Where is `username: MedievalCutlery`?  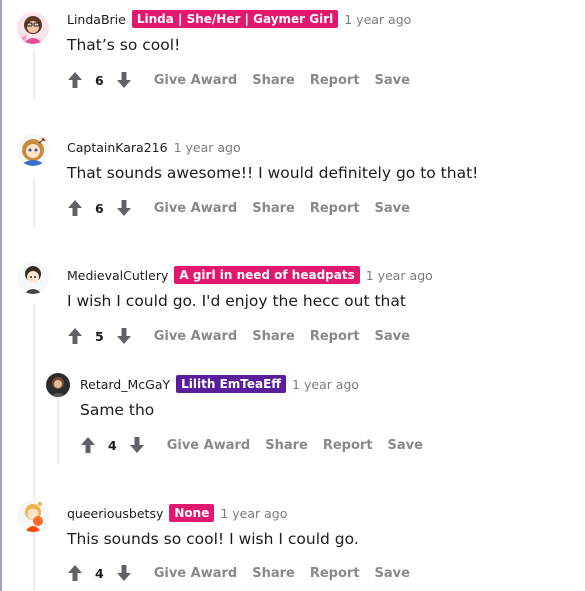 username: MedievalCutlery is located at coordinates (117, 275).